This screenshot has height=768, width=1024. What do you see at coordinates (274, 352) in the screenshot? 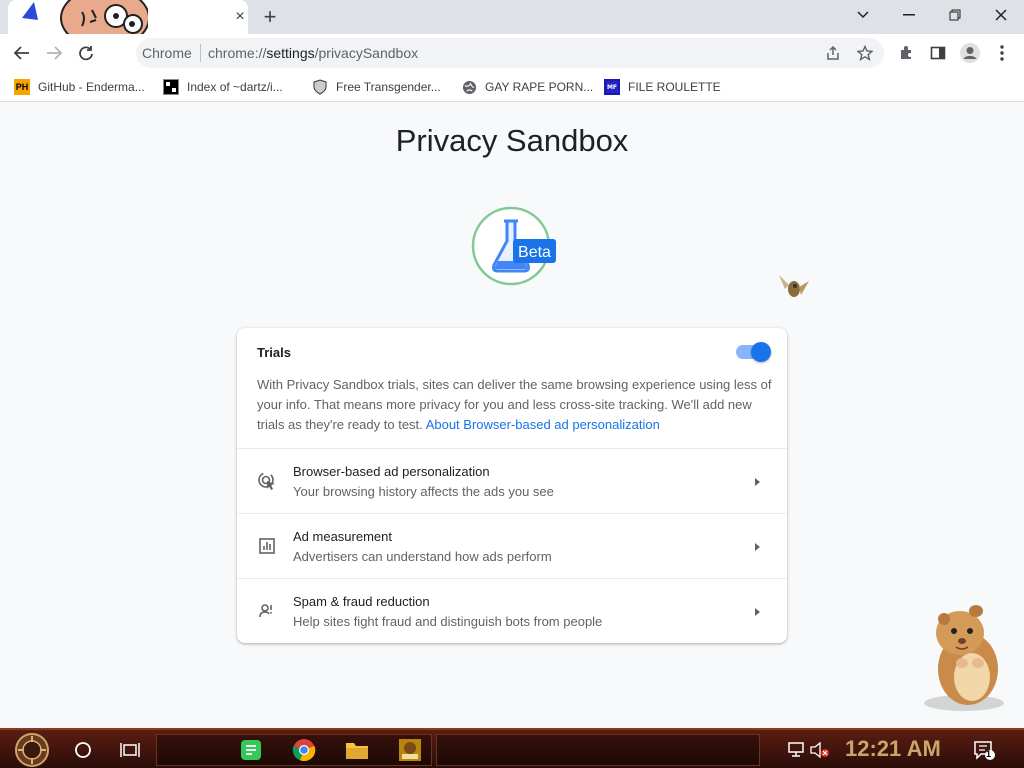
I see `trials-heading: Trials` at bounding box center [274, 352].